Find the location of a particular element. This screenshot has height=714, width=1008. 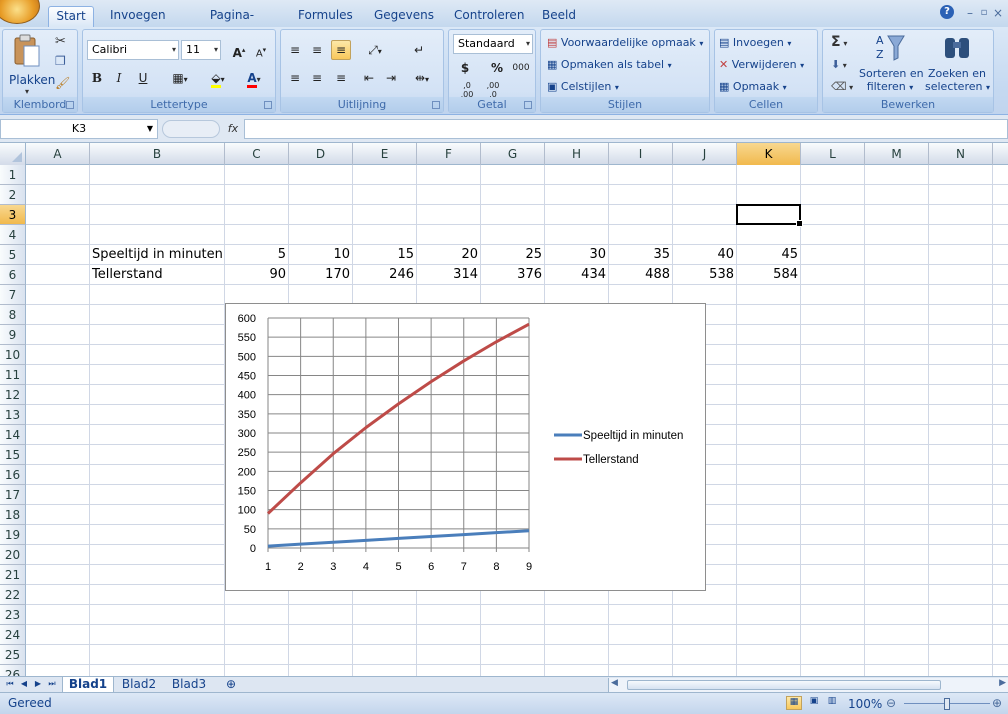

page-break-view-icon: ▥ is located at coordinates (832, 703).